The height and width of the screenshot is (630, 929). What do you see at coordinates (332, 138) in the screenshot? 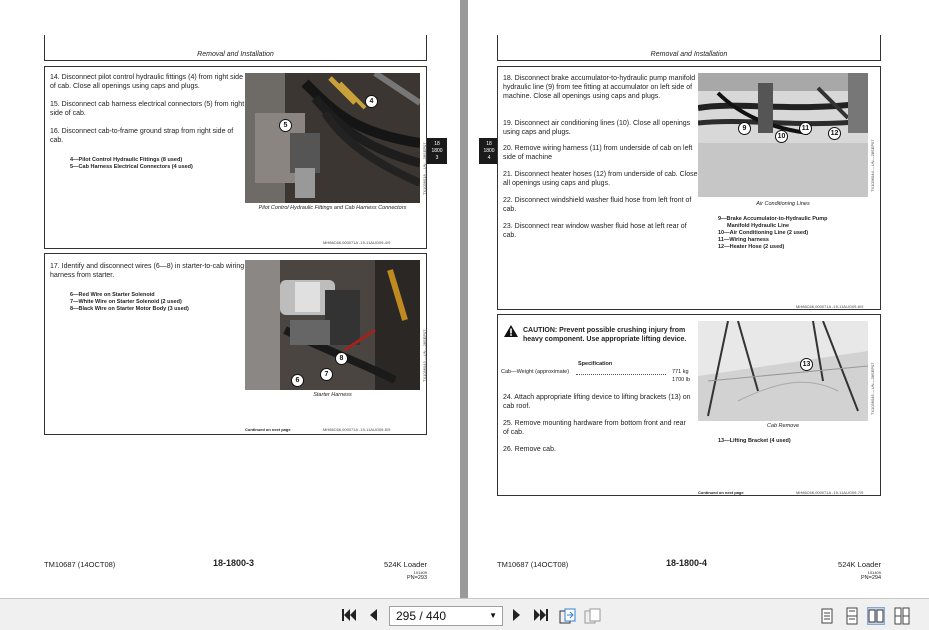
I see `hydraulic-fittings-photo` at bounding box center [332, 138].